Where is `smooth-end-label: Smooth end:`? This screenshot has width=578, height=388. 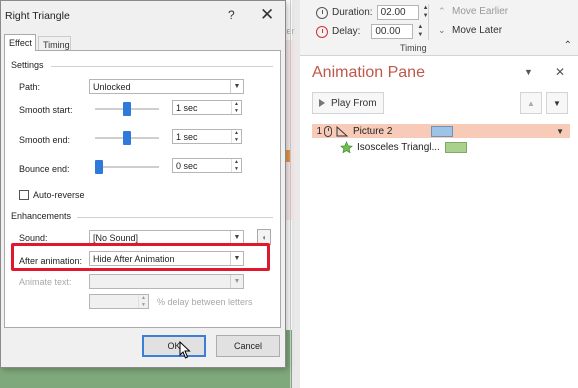 smooth-end-label: Smooth end: is located at coordinates (45, 140).